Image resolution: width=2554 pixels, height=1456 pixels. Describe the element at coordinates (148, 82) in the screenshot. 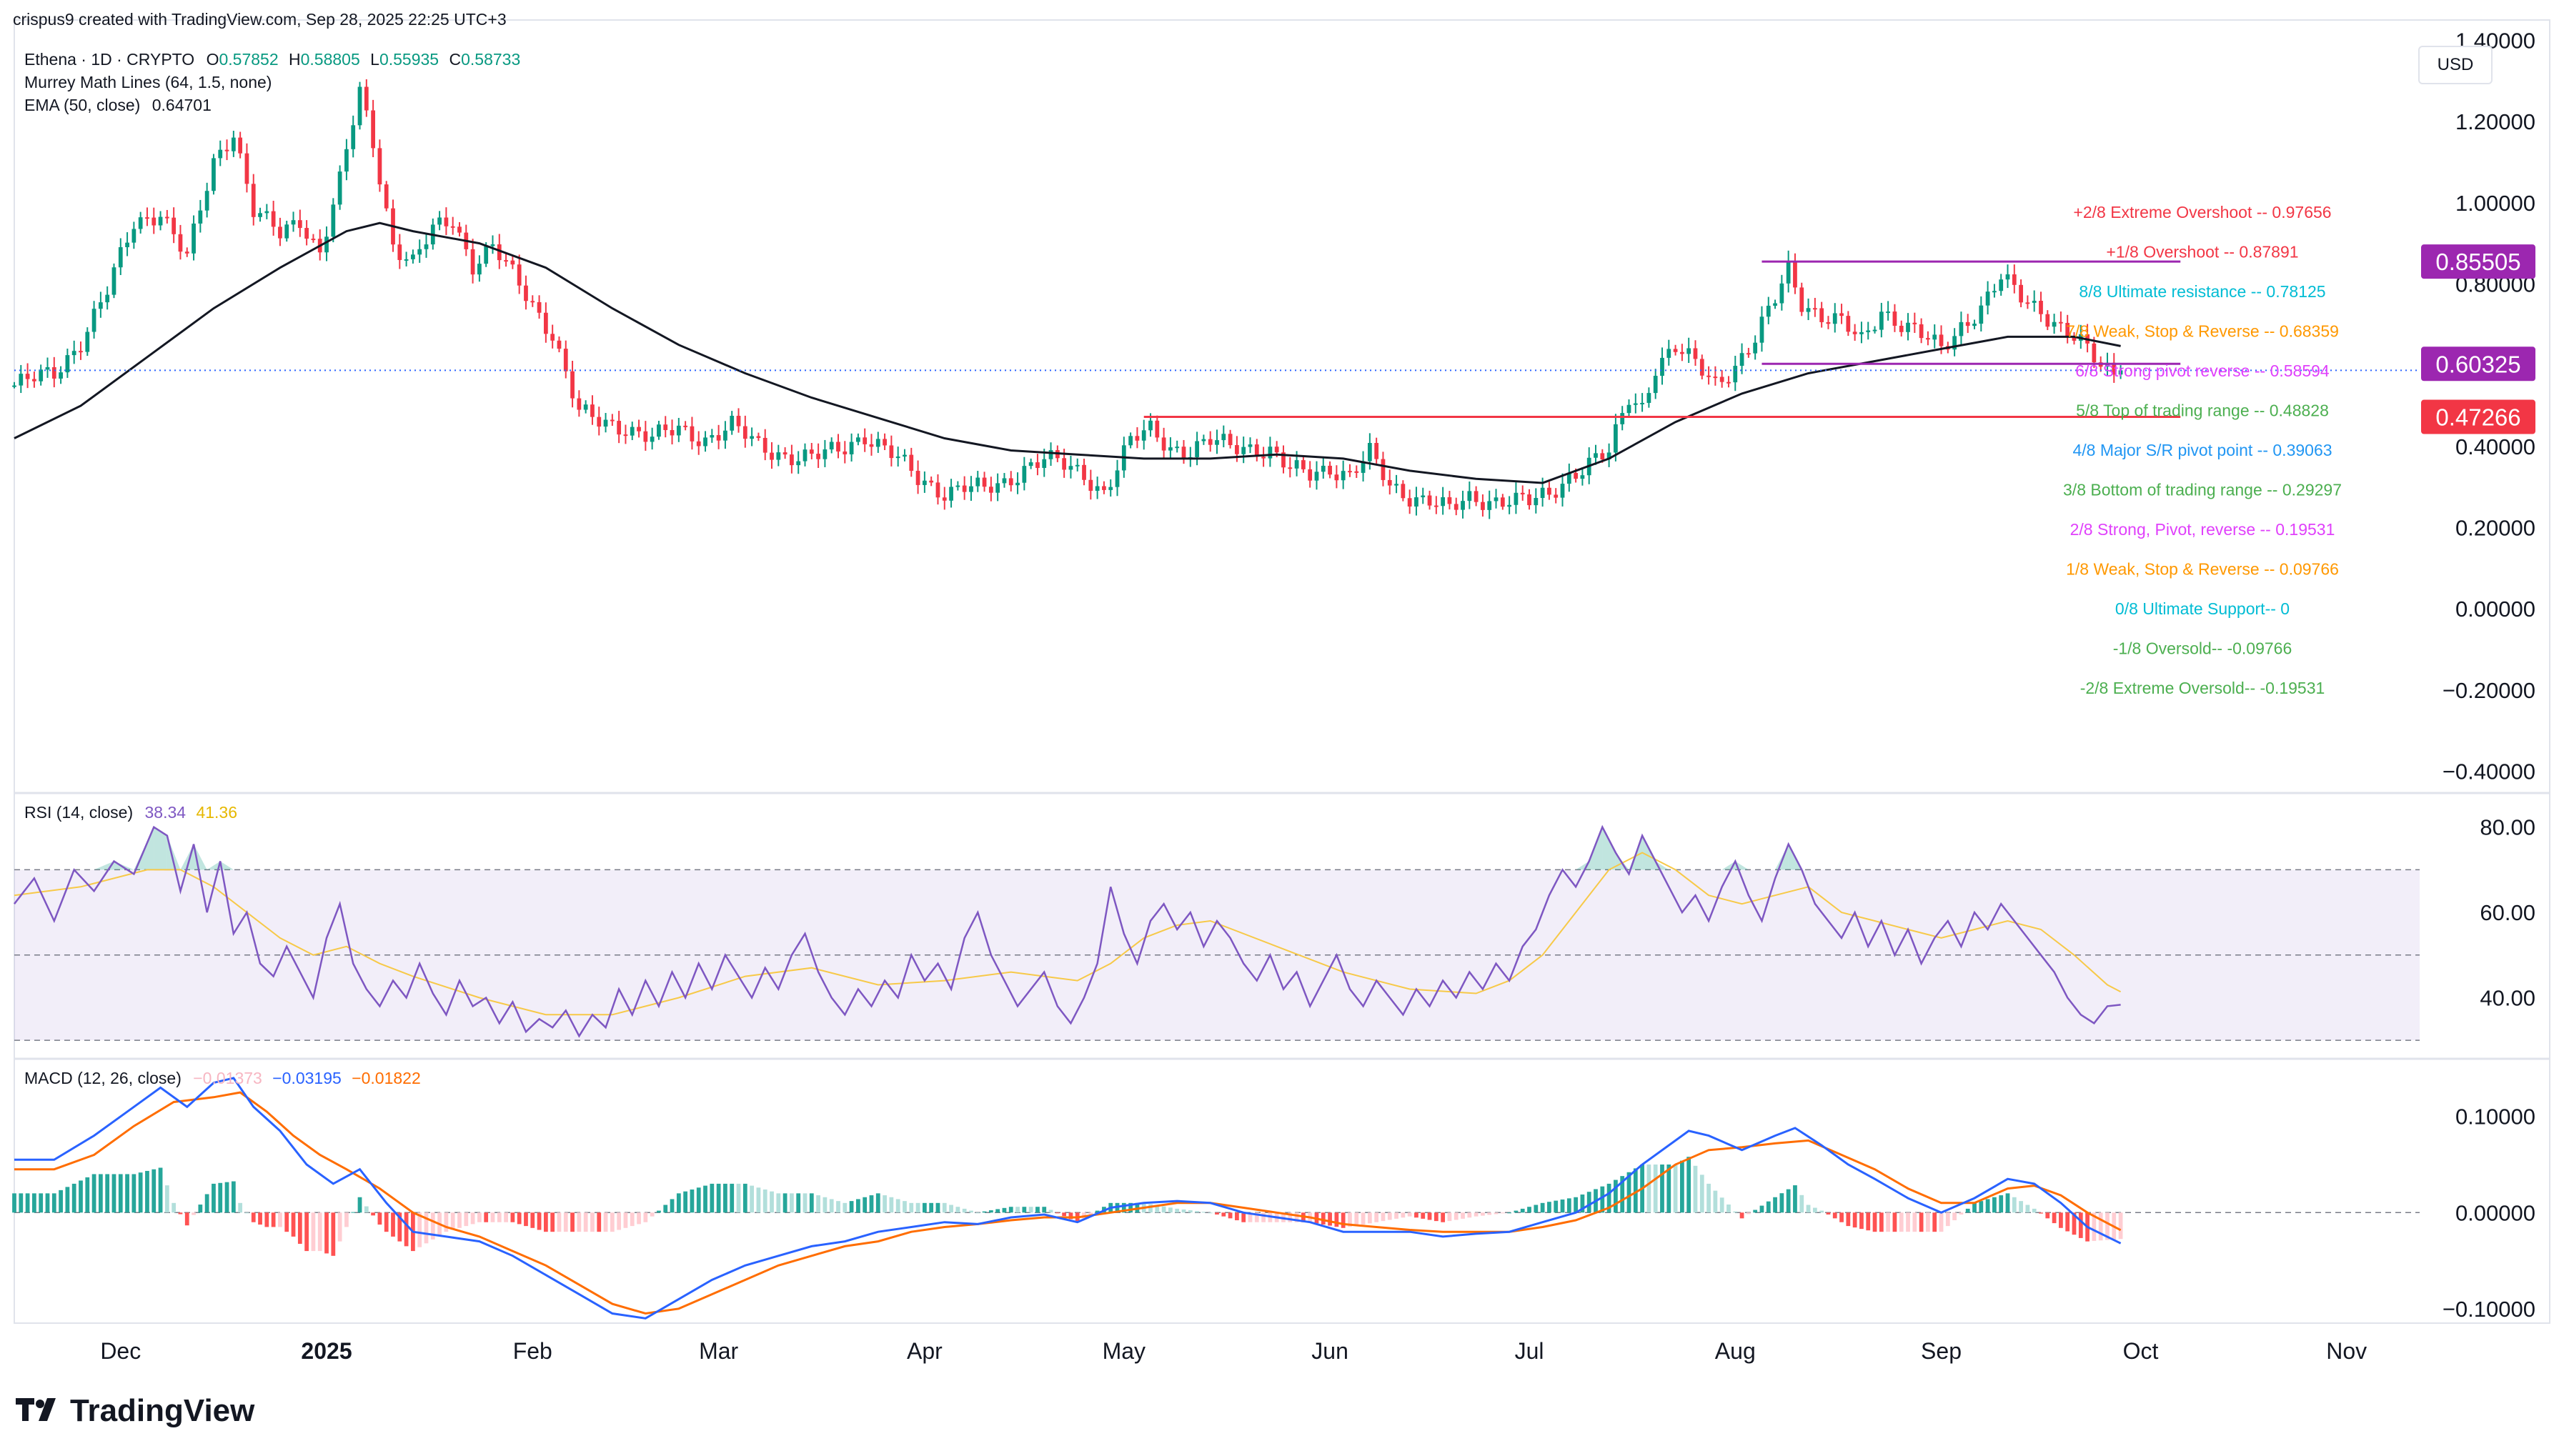

I see `murrey-legend: Murrey Math Lines (64, 1.5, none)` at that location.